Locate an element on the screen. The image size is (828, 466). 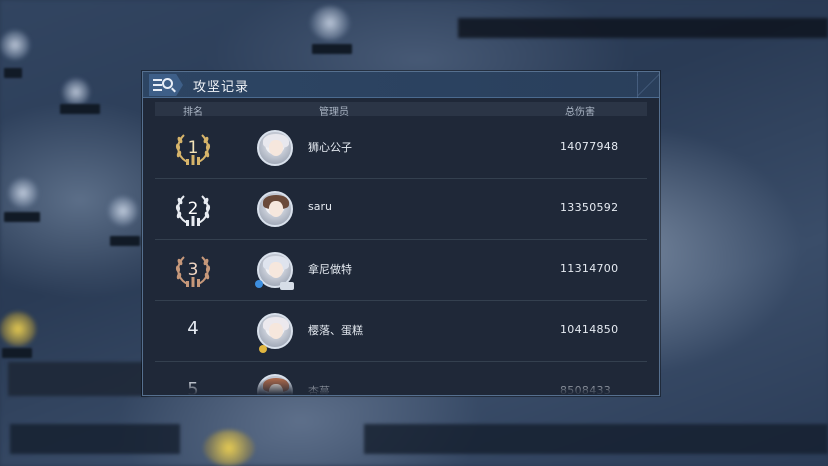
dialog-header: 攻坚记录 is located at coordinates (401, 85).